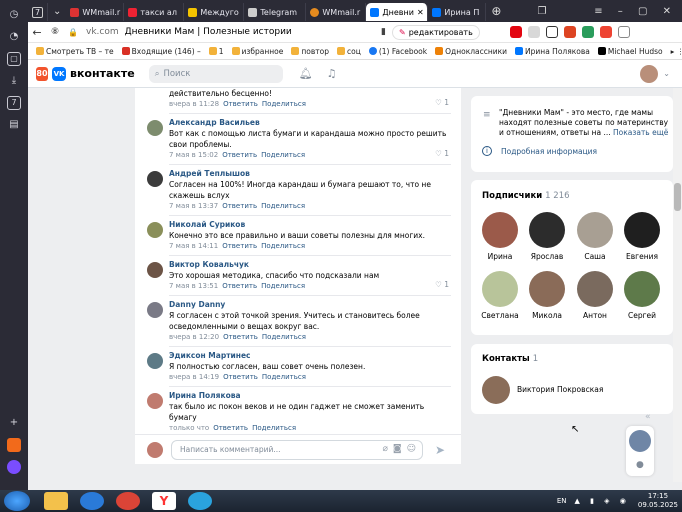  Describe the element at coordinates (310, 304) in the screenshot. I see `author-link: Danny Danny` at that location.